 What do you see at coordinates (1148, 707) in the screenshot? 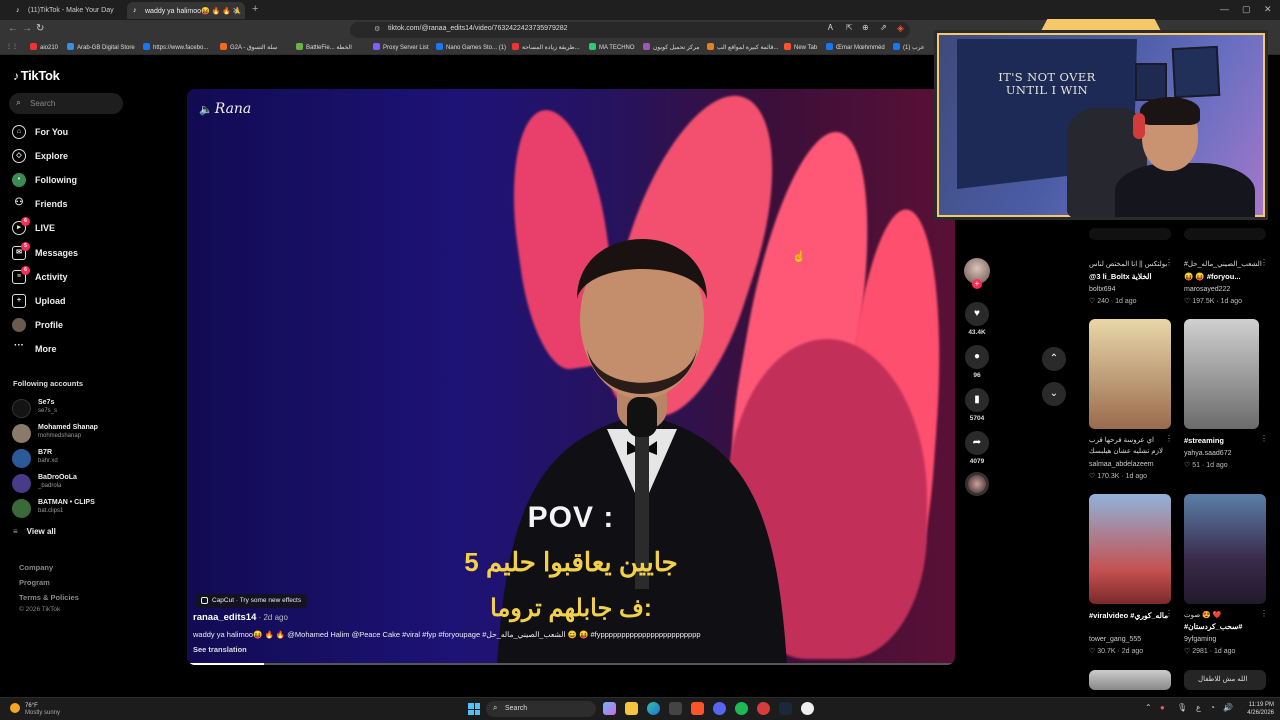
I see `tray-chevron-icon: ⌃` at bounding box center [1148, 707].